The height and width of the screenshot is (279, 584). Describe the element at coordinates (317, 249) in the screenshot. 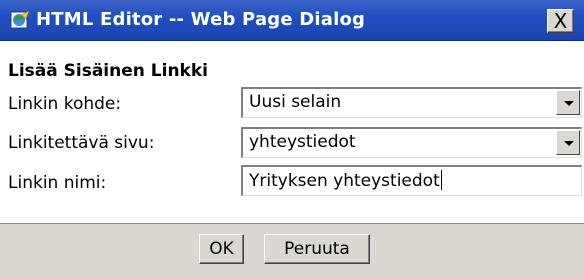

I see `cancel-button: Peruuta` at that location.